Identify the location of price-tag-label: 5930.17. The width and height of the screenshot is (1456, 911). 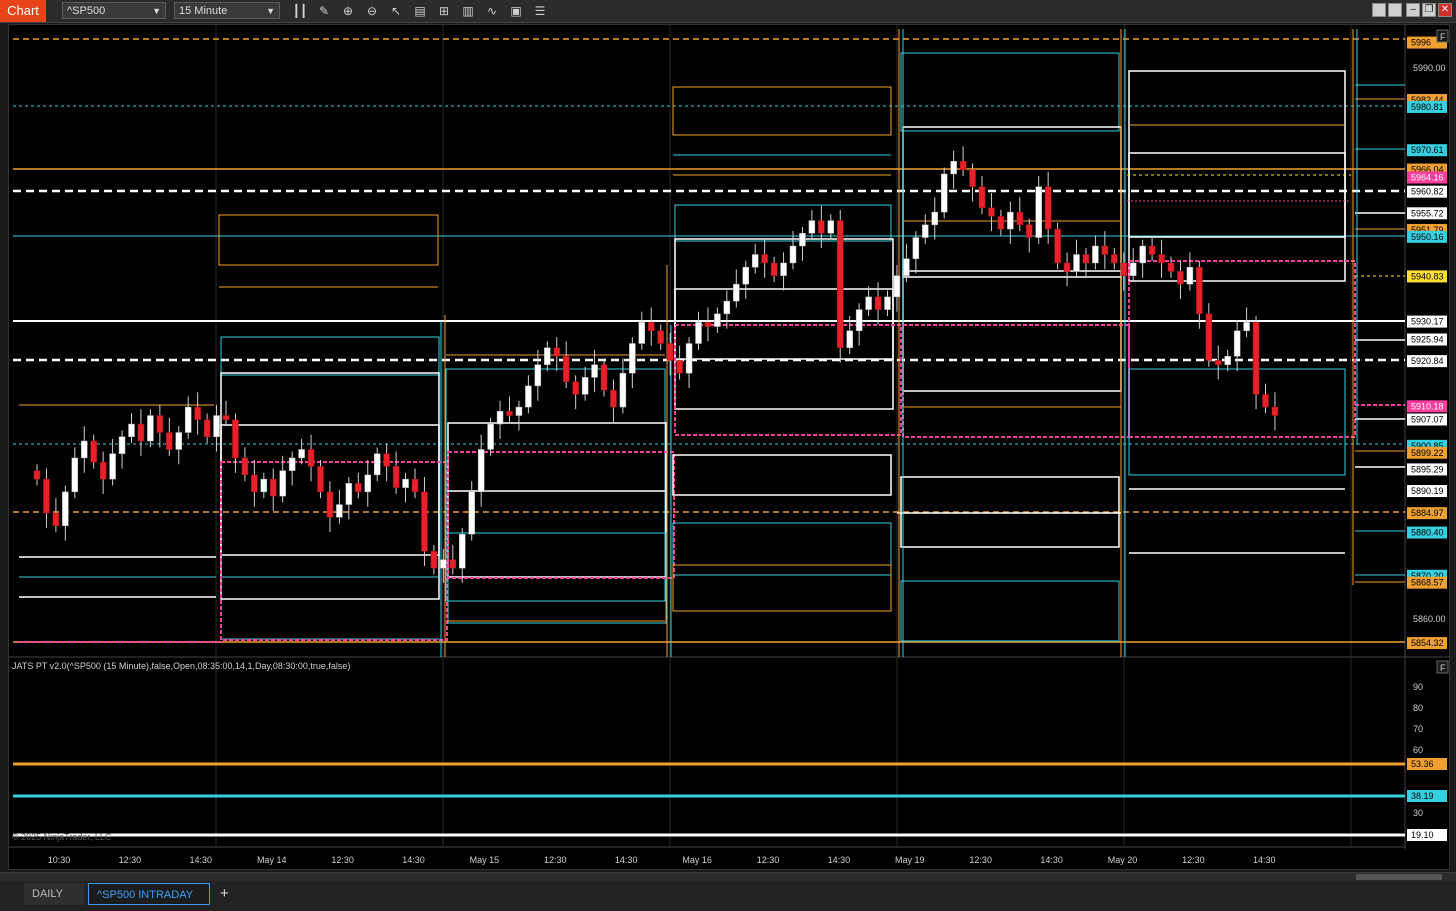
(1427, 322).